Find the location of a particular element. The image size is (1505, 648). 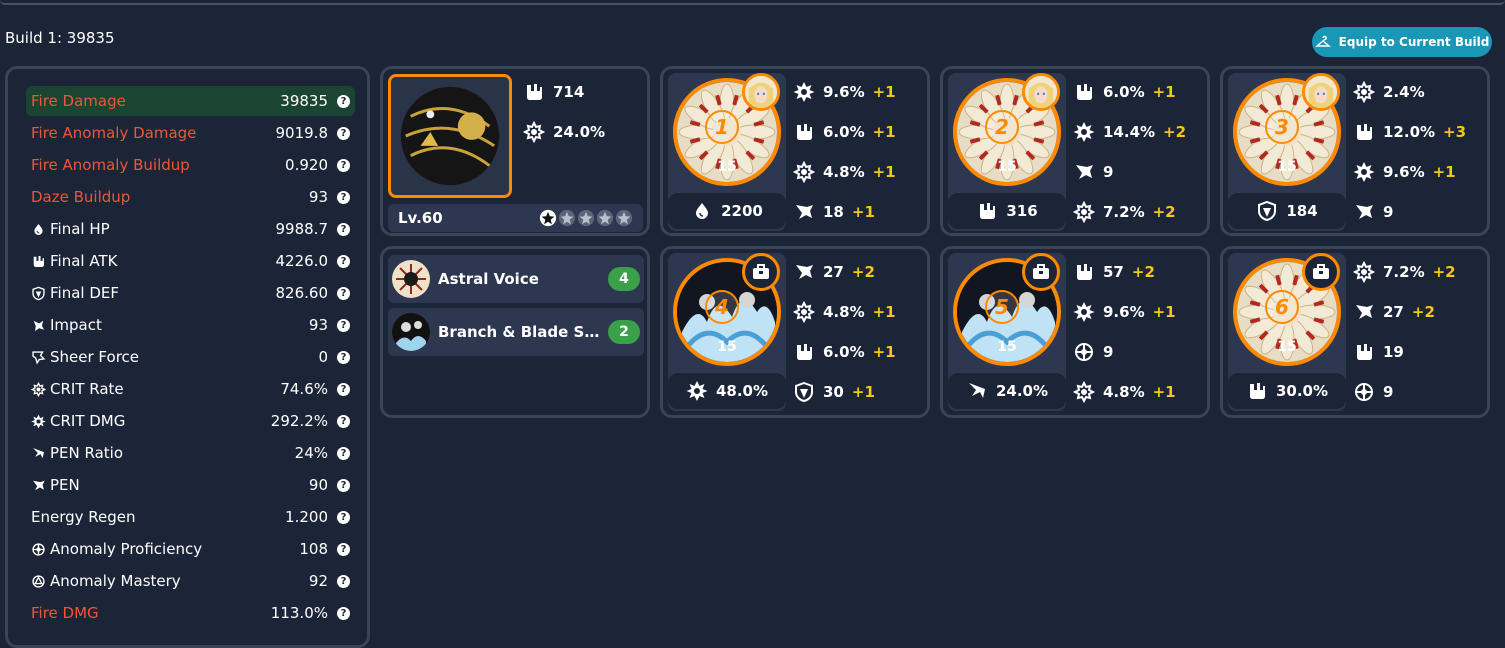

disc-card-6: 6 15 30.0% 7.2% +2 27 +2 19 9 is located at coordinates (1355, 332).